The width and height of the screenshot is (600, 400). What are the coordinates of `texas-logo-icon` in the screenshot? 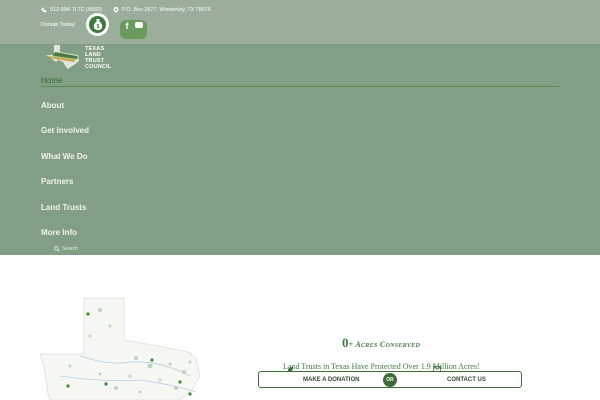 It's located at (62, 57).